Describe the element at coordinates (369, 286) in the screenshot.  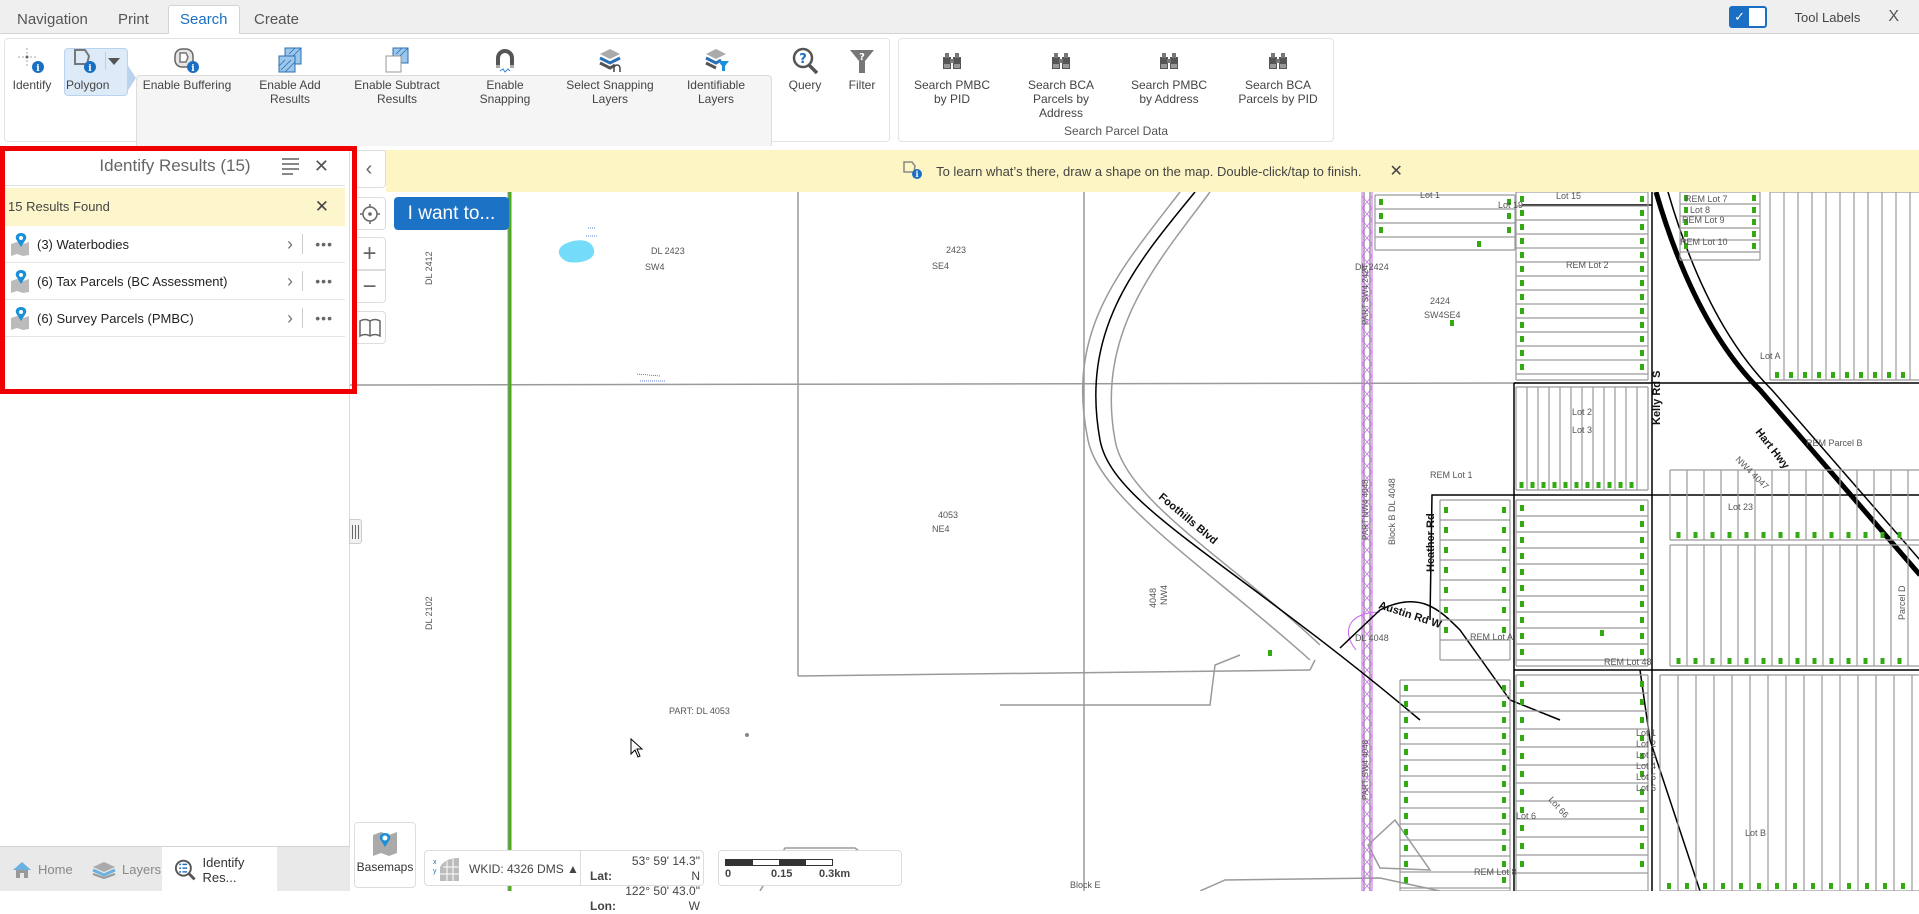
I see `zoom-out-button: −` at that location.